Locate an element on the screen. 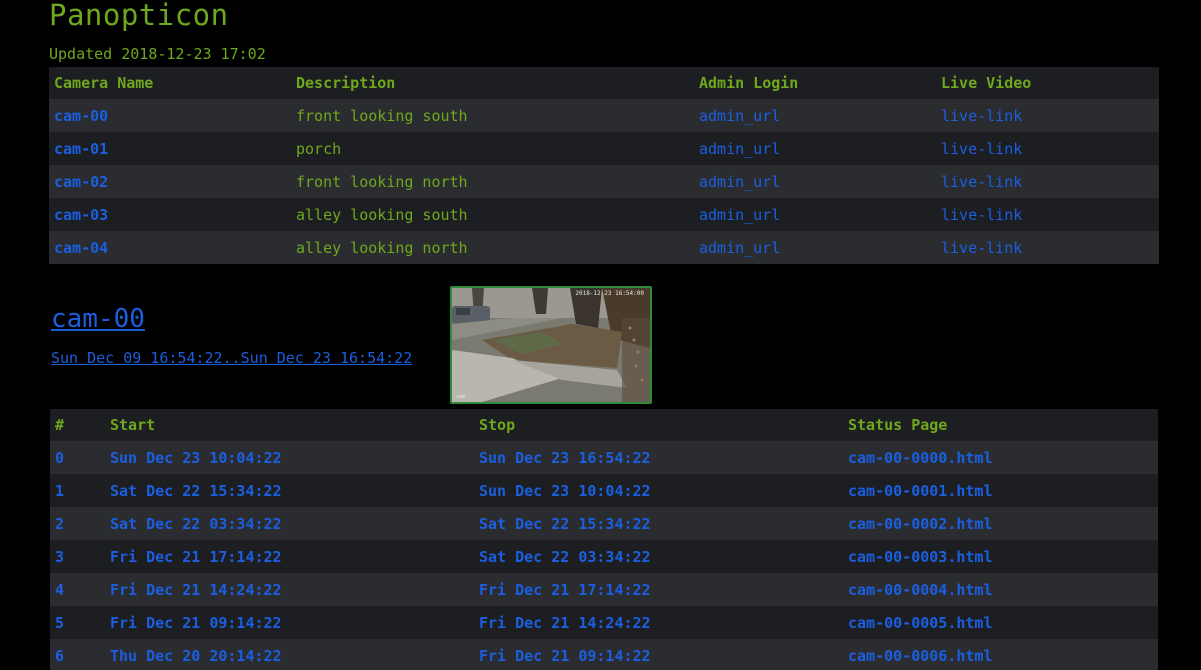  camera-description: porch is located at coordinates (319, 148).